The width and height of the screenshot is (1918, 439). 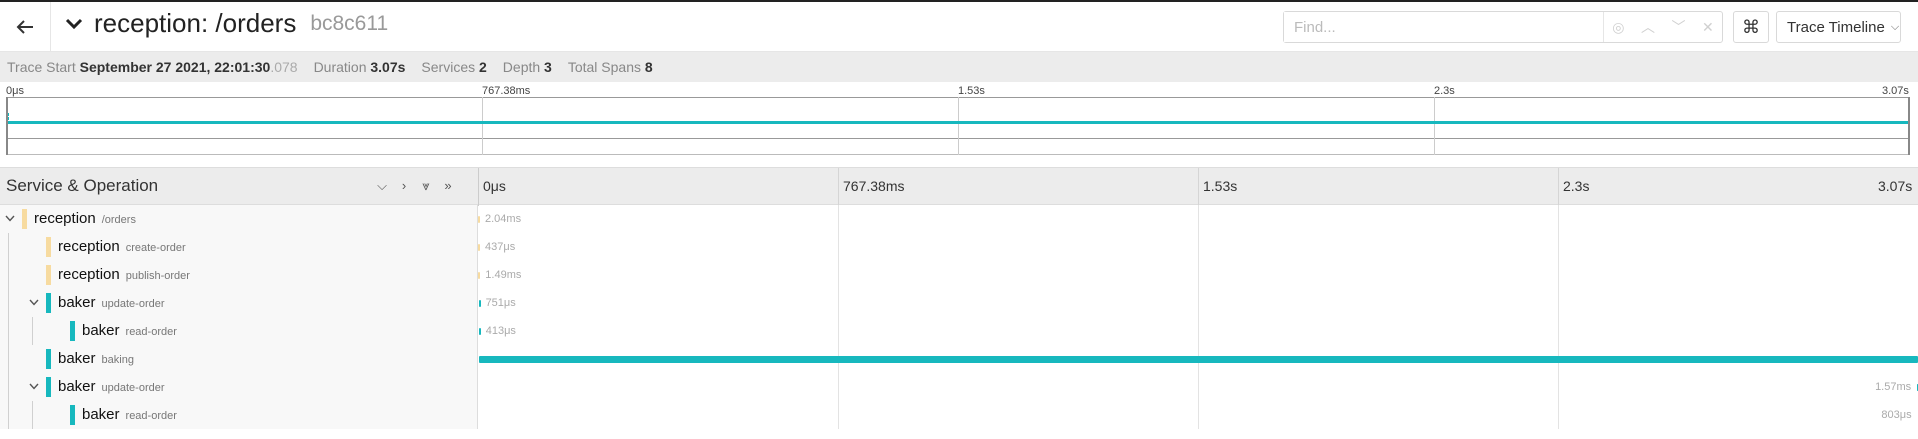 What do you see at coordinates (239, 359) in the screenshot?
I see `span-name-cell: baker baking` at bounding box center [239, 359].